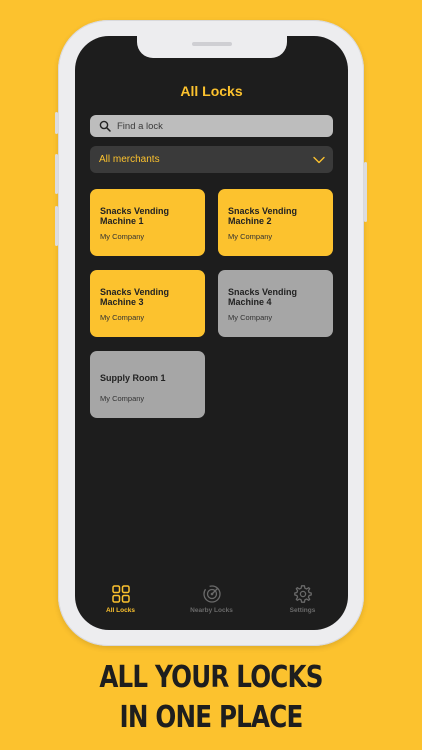  Describe the element at coordinates (211, 47) in the screenshot. I see `notch` at that location.